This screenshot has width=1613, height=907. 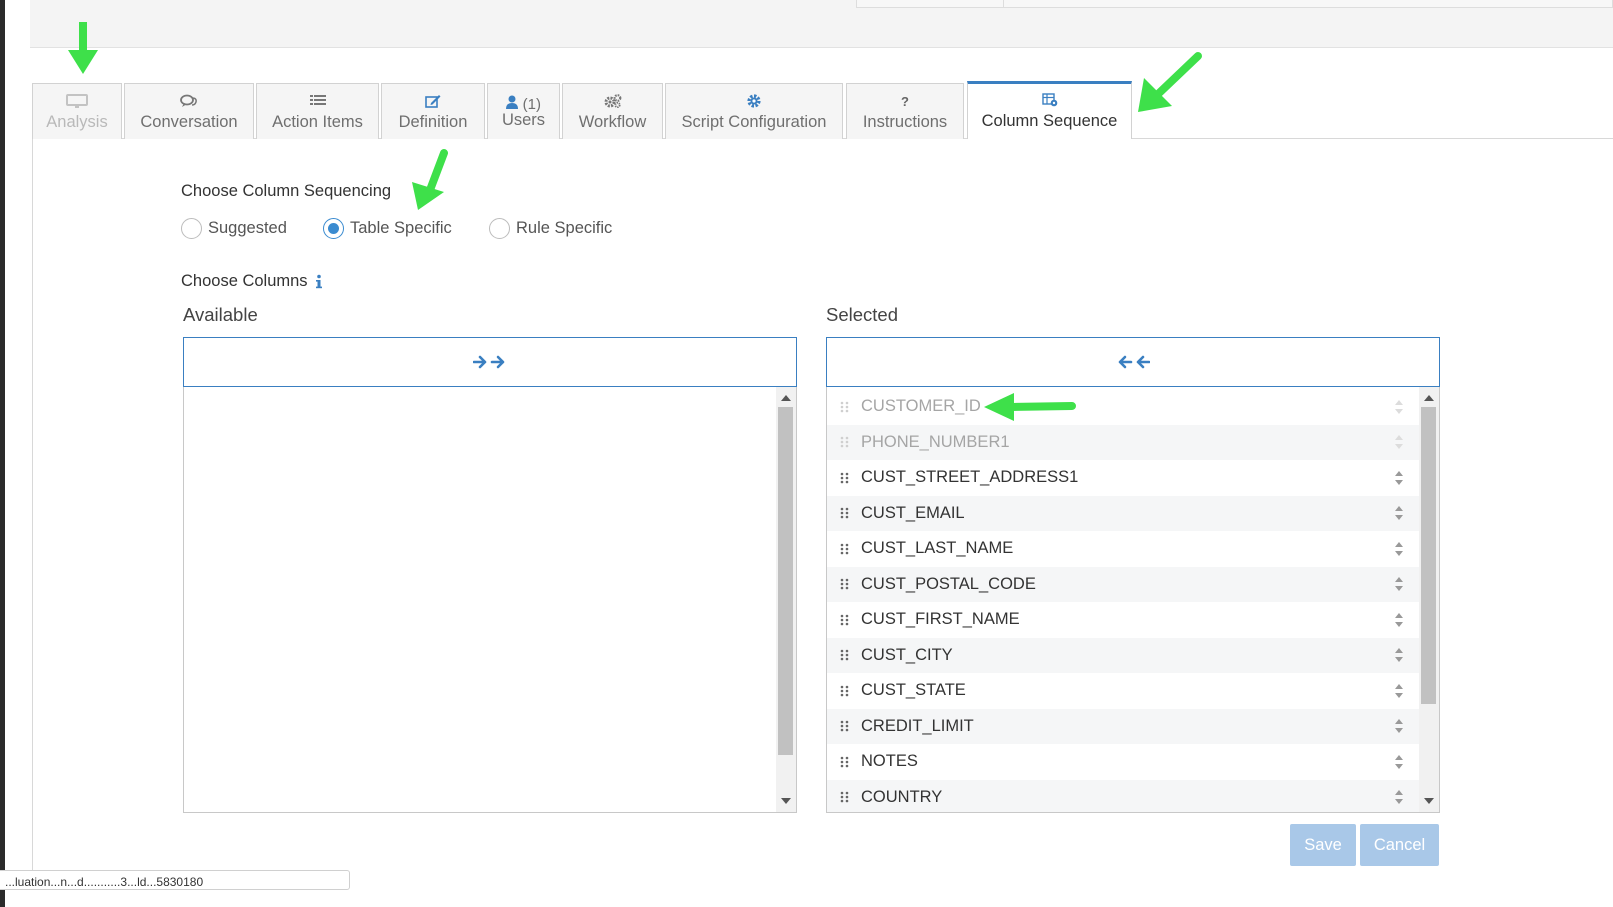 I want to click on window-edge, so click(x=2, y=453).